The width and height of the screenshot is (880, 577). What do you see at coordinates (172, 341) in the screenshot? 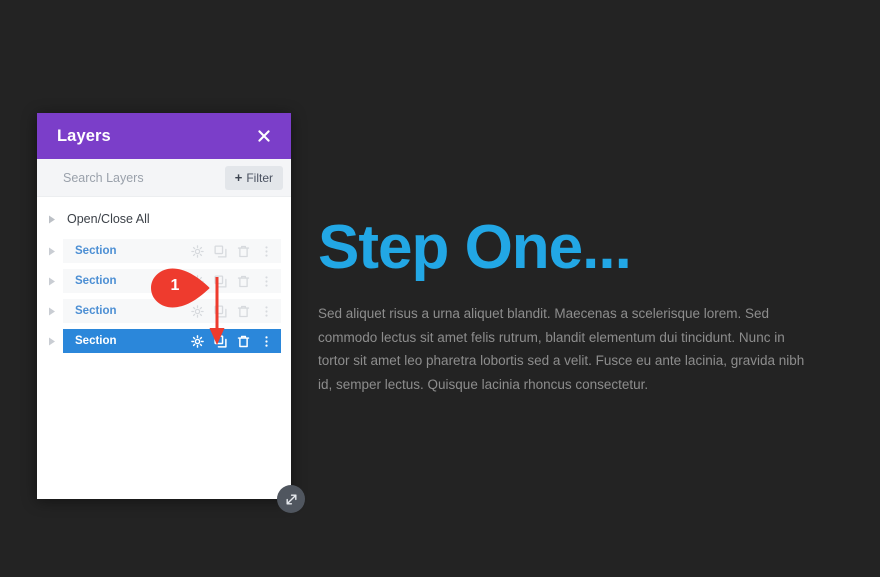
I see `layer-row-selected: Section` at bounding box center [172, 341].